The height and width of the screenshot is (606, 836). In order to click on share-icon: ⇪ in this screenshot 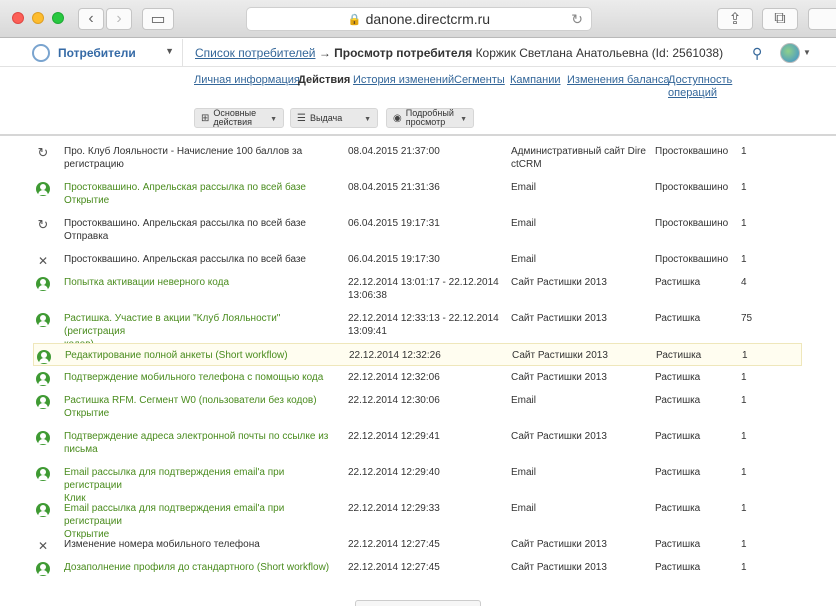, I will do `click(735, 19)`.